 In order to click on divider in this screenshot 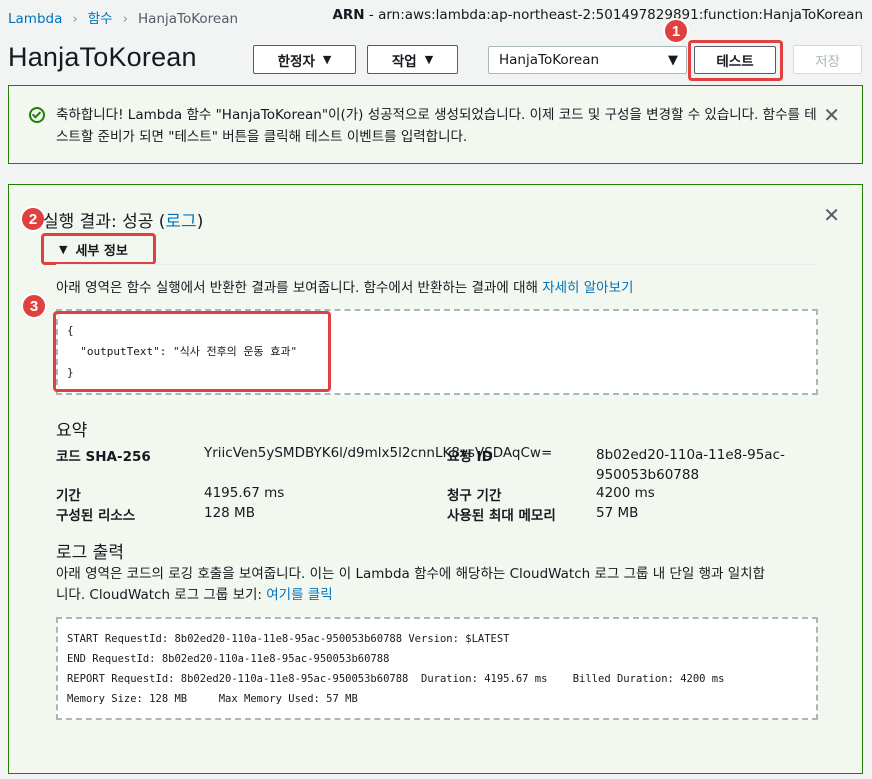, I will do `click(437, 264)`.